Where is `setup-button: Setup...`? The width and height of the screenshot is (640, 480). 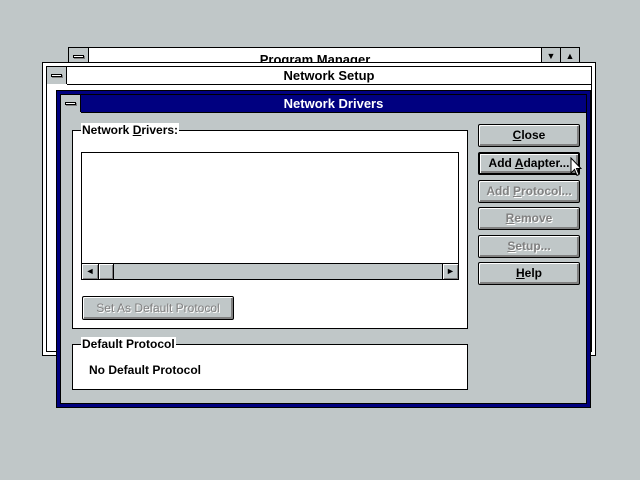 setup-button: Setup... is located at coordinates (529, 246).